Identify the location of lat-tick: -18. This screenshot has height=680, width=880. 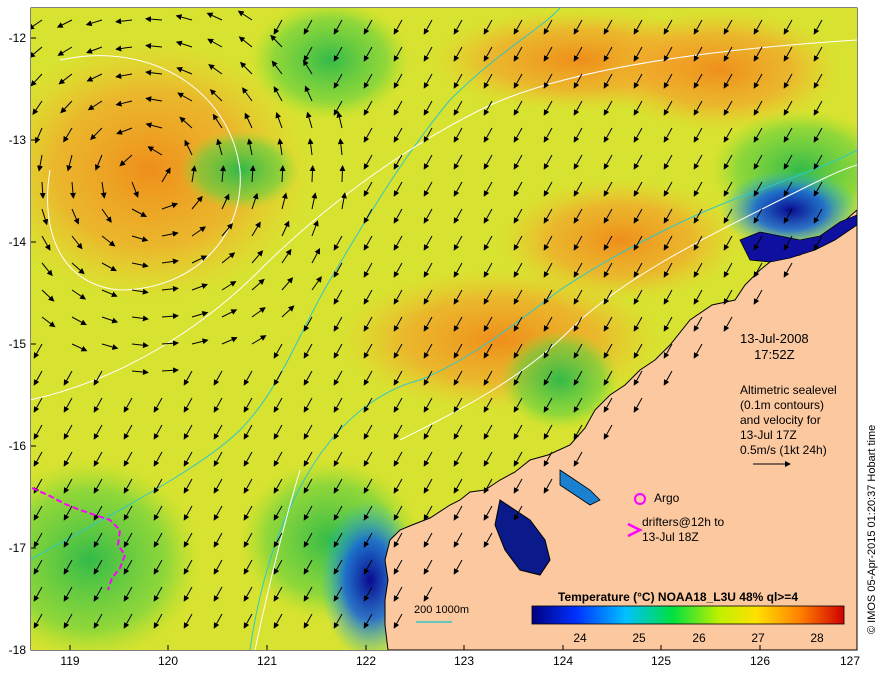
(17, 650).